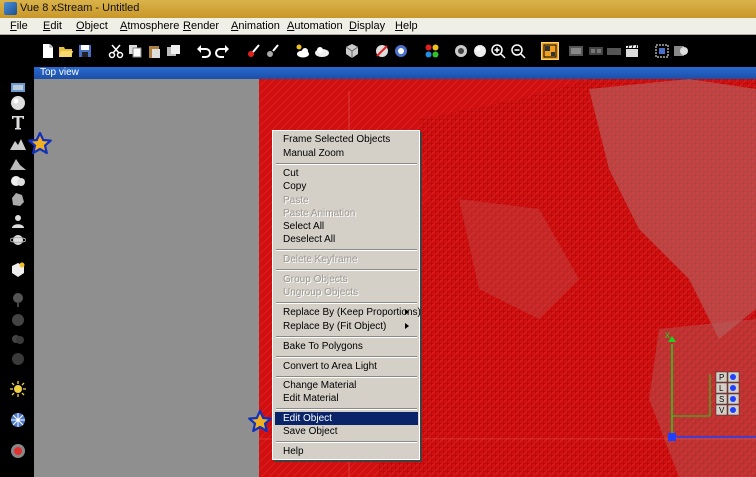 This screenshot has height=477, width=756. What do you see at coordinates (348, 385) in the screenshot?
I see `menu-item-change-material: Change Material` at bounding box center [348, 385].